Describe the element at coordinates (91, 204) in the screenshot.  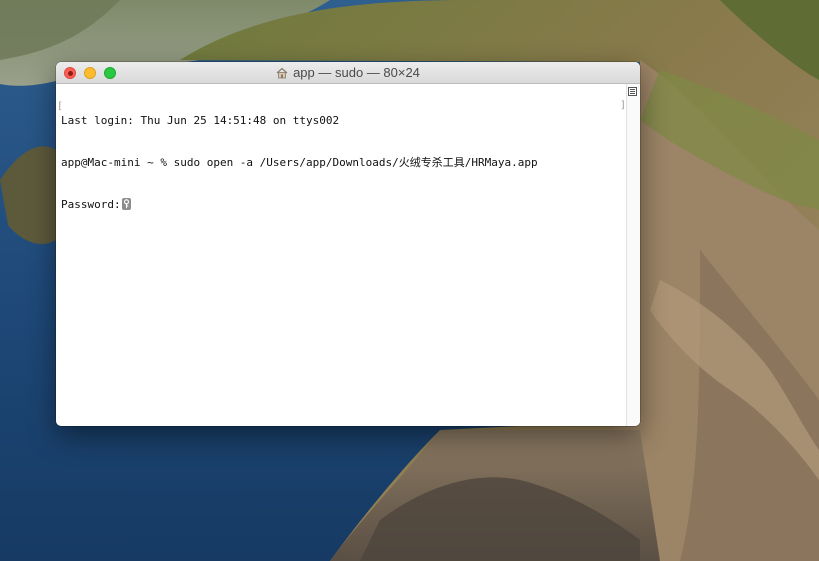
I see `password-prompt: Password:` at that location.